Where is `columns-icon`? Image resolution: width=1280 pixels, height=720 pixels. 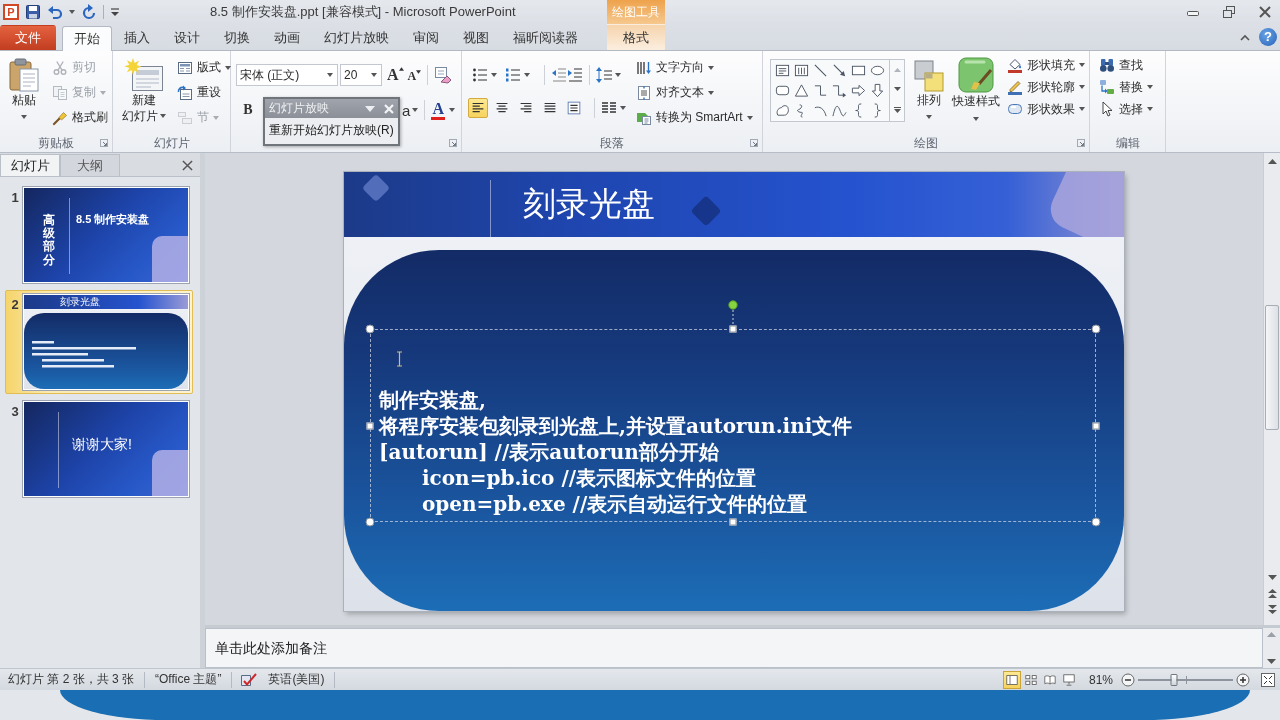 columns-icon is located at coordinates (609, 108).